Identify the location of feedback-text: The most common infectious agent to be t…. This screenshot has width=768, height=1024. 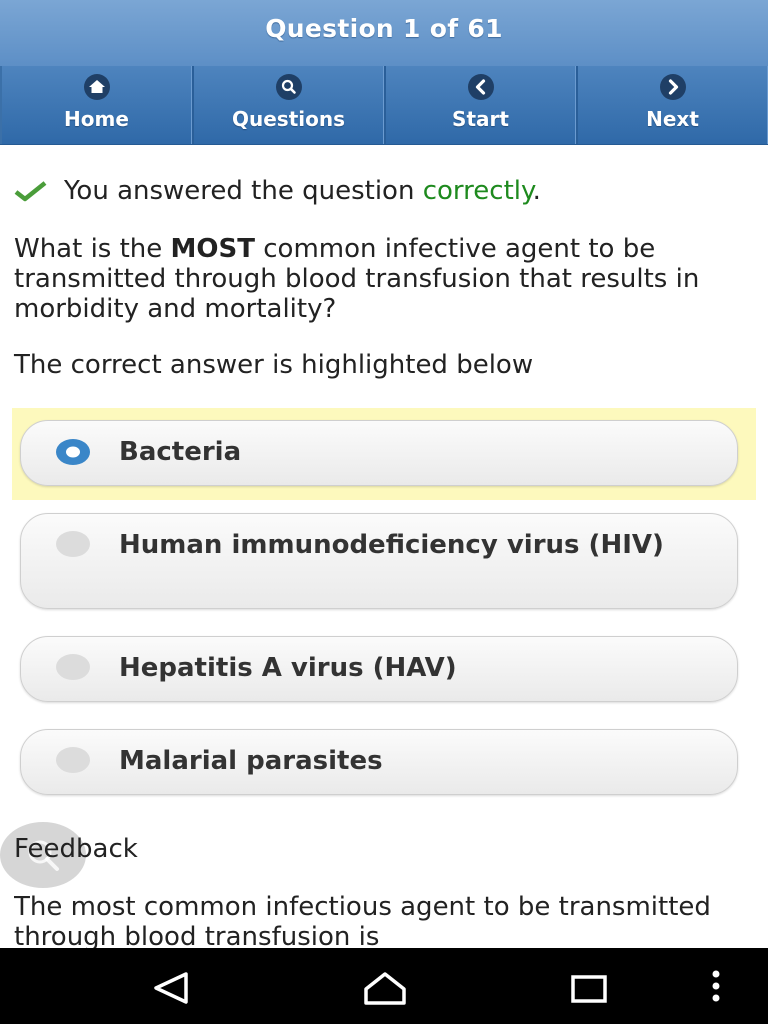
(362, 920).